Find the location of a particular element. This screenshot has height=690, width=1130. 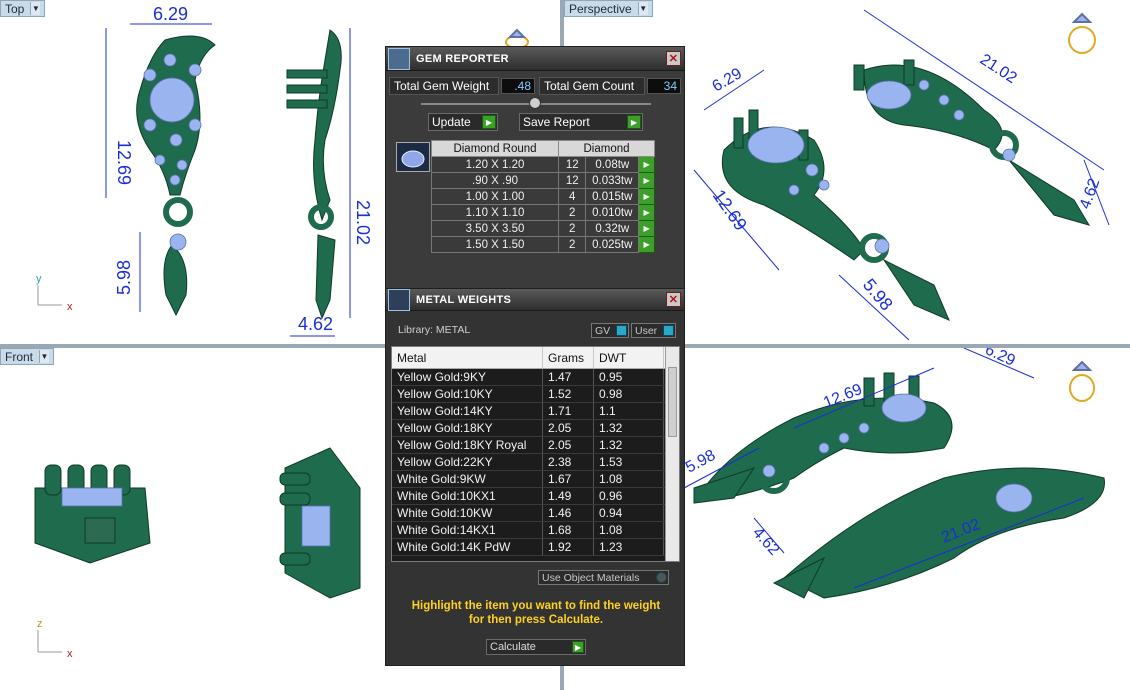

gem-size: .90 X .90 is located at coordinates (495, 180).